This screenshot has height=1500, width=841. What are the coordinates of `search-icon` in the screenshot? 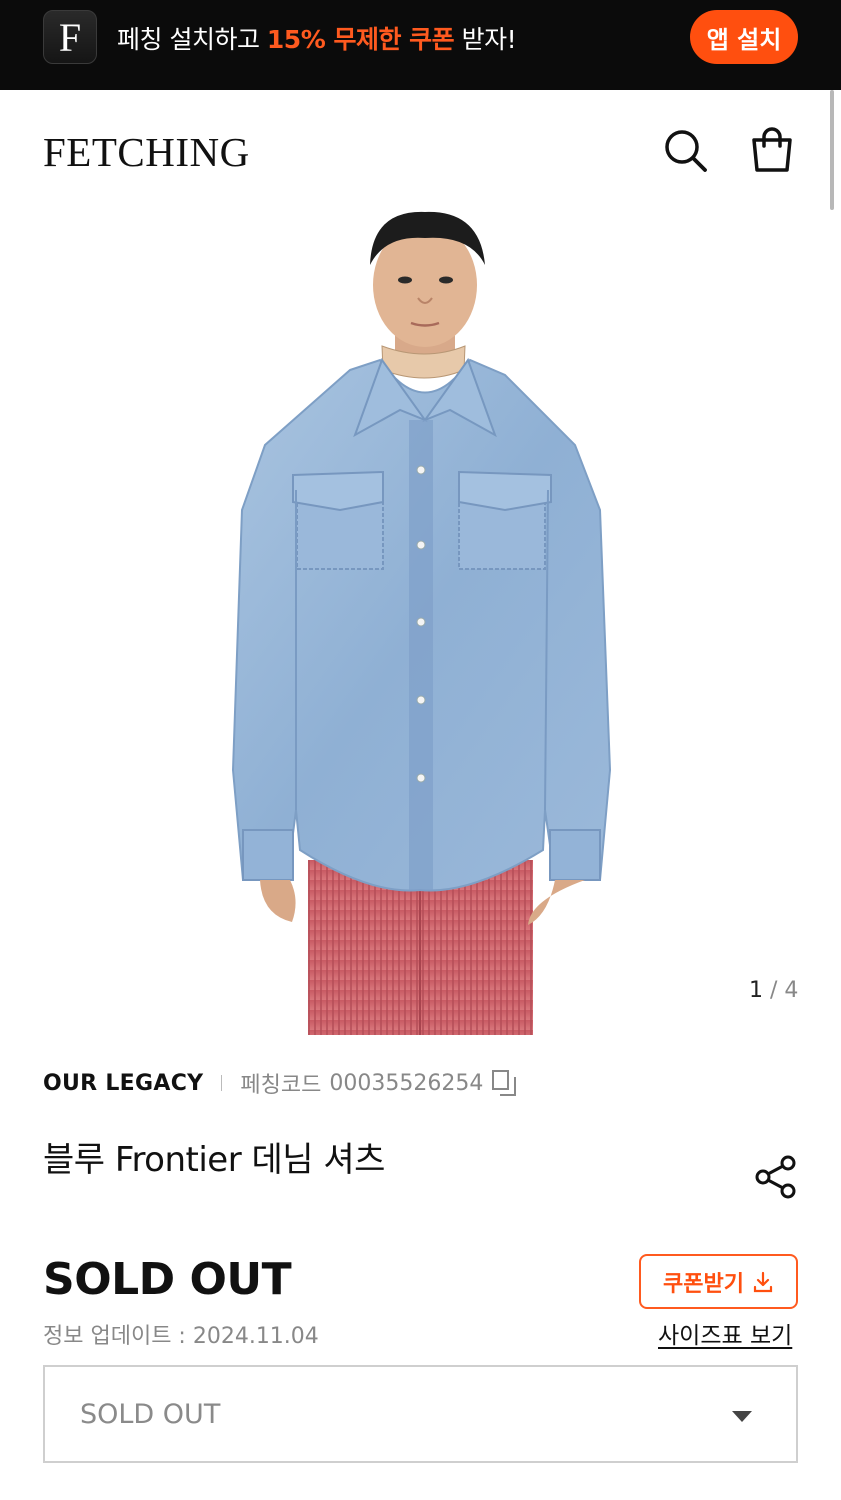 It's located at (685, 150).